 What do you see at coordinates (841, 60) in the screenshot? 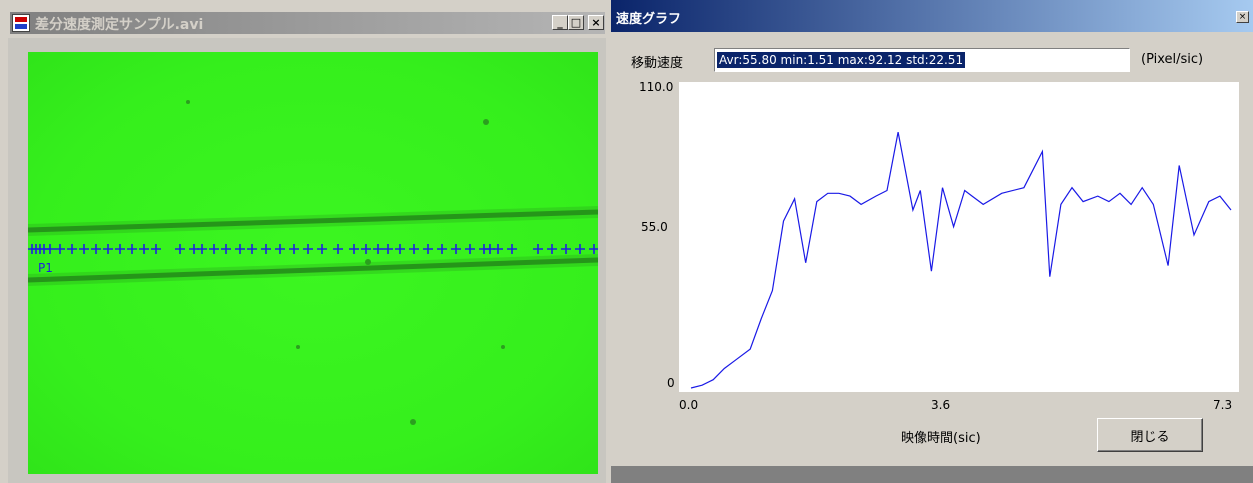
I see `speed-value: Avr:55.80 min:1.51 max:92.12 std:22.51` at bounding box center [841, 60].